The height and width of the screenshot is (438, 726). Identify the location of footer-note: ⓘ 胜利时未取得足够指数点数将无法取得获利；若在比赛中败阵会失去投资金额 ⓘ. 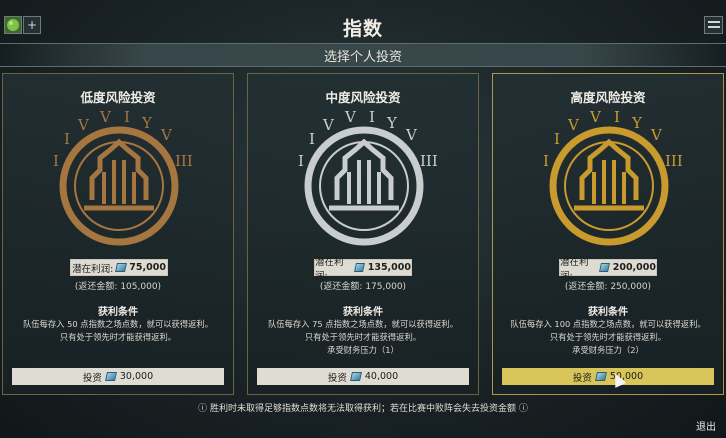
(363, 409).